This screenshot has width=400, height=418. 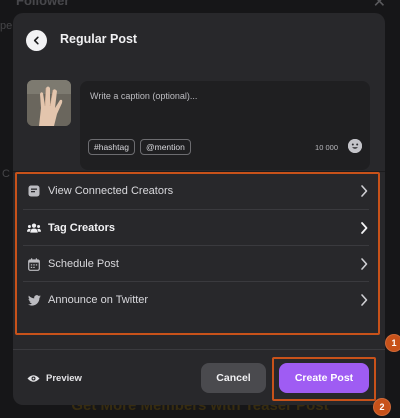 What do you see at coordinates (99, 39) in the screenshot?
I see `modal-title: Regular Post` at bounding box center [99, 39].